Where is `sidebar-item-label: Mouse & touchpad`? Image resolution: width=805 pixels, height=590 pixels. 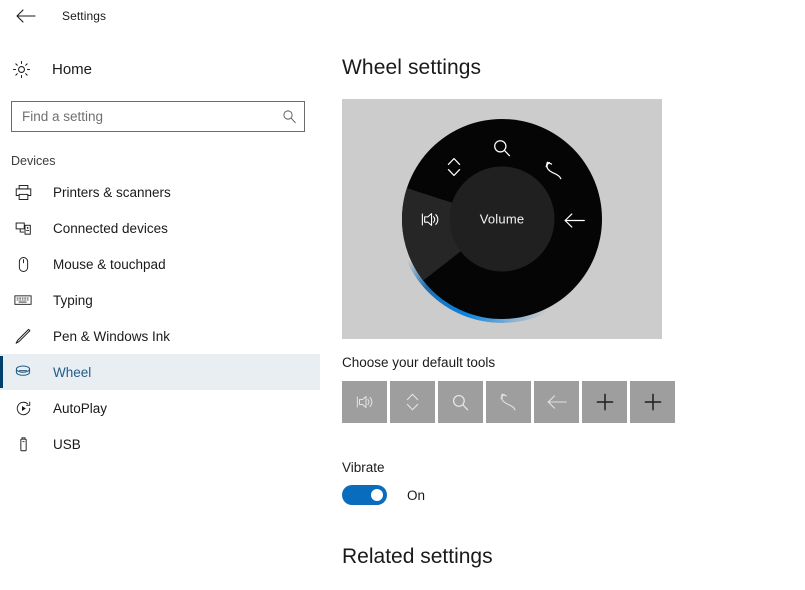
sidebar-item-label: Mouse & touchpad is located at coordinates (109, 264).